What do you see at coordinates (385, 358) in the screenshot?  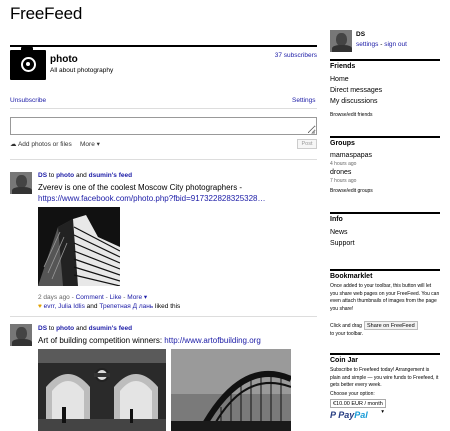 I see `coinjar-heading: Coin Jar` at bounding box center [385, 358].